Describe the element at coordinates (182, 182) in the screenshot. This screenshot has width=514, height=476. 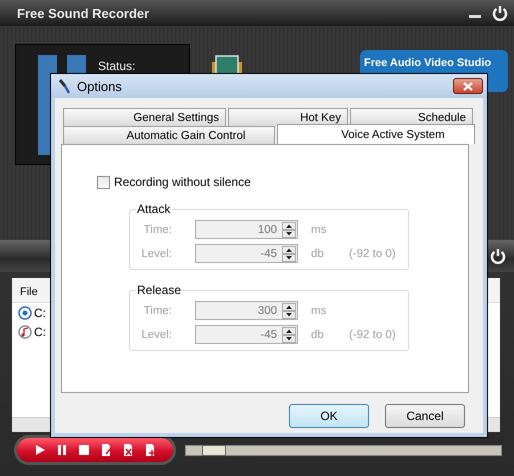
I see `checkbox-label: Recording without silence` at that location.